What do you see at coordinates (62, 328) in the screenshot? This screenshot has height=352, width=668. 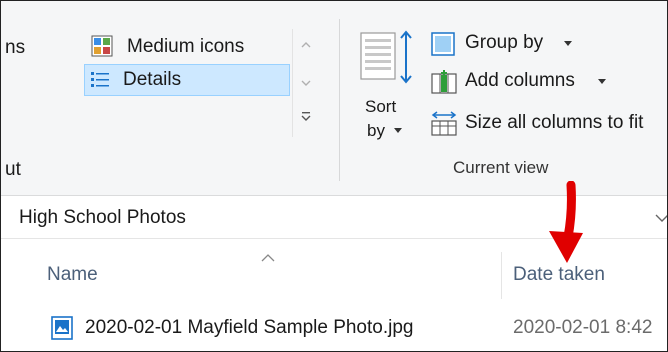 I see `jpg-file-icon` at bounding box center [62, 328].